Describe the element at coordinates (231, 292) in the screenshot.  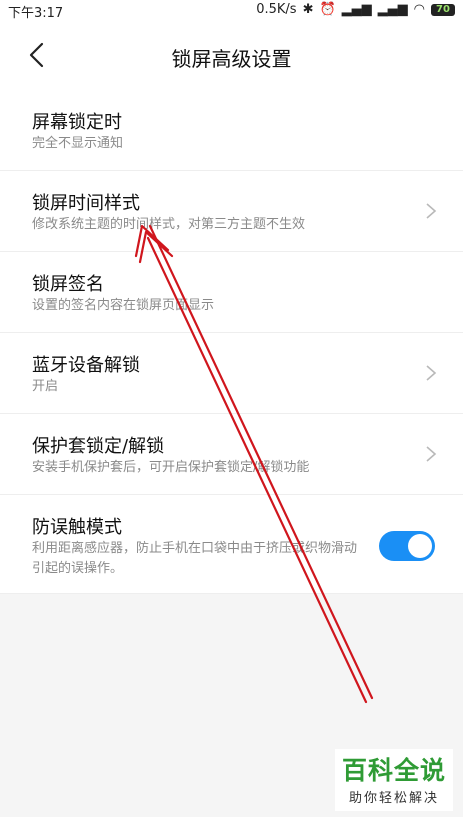
I see `setting-lock-signature: 锁屏签名 设置的签名内容在锁屏页面显示` at that location.